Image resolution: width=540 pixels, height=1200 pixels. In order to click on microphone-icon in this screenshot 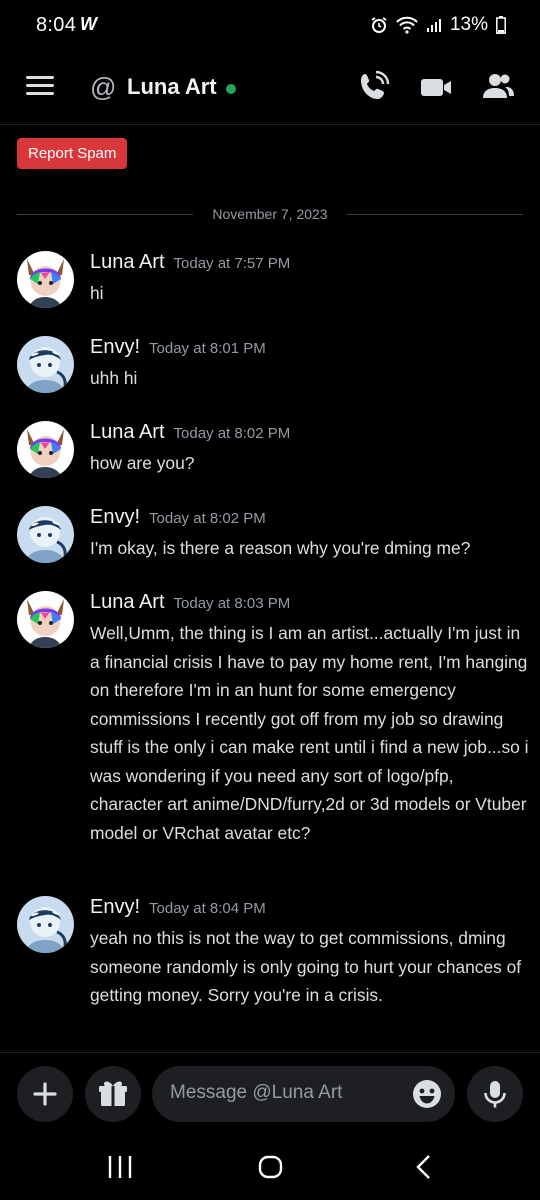, I will do `click(495, 1094)`.